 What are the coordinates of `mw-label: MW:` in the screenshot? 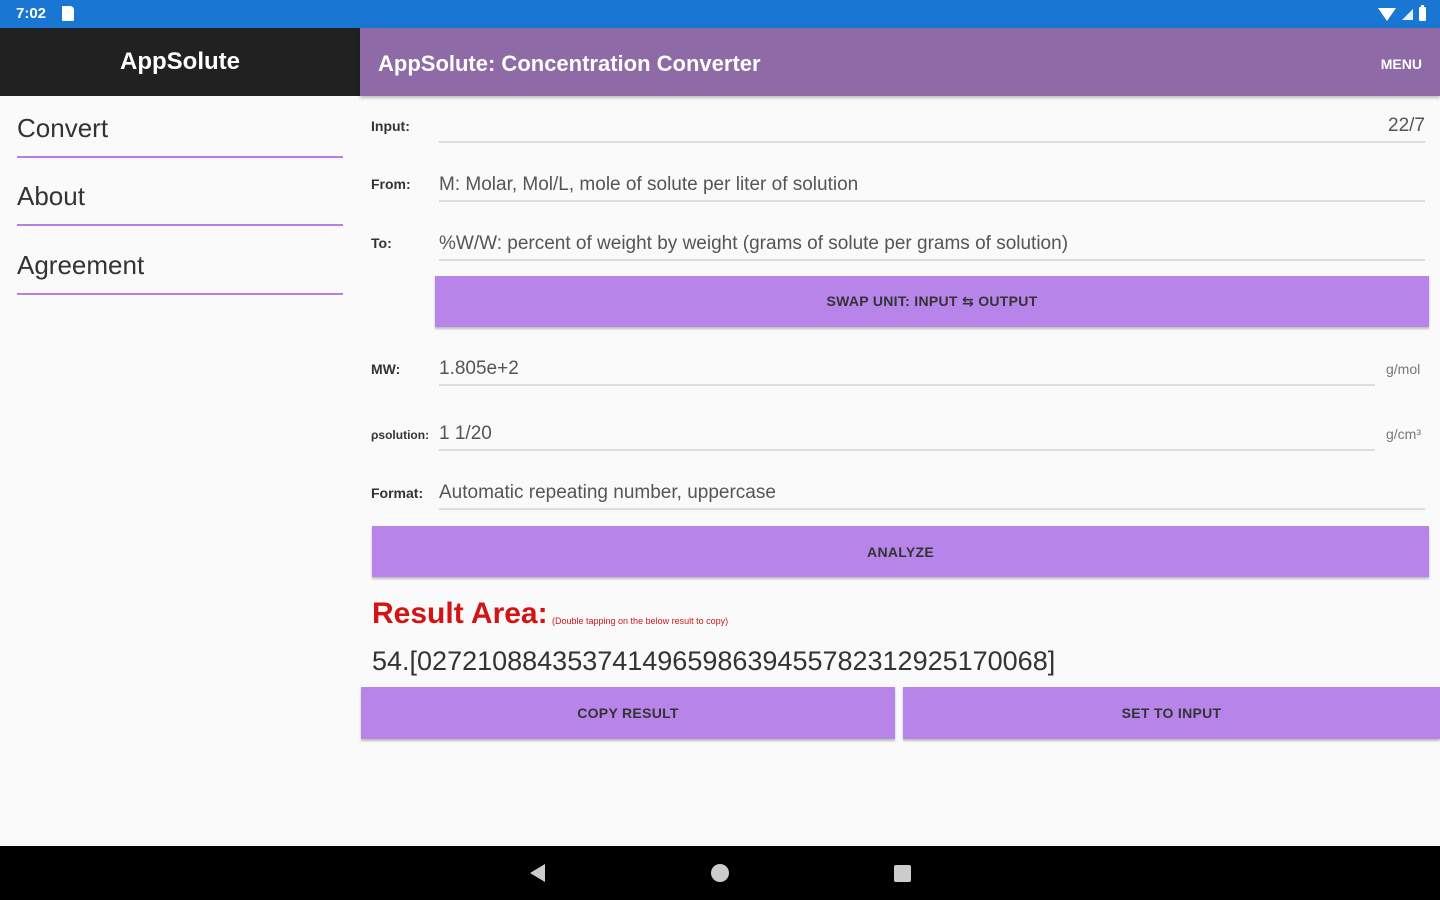 It's located at (386, 369).